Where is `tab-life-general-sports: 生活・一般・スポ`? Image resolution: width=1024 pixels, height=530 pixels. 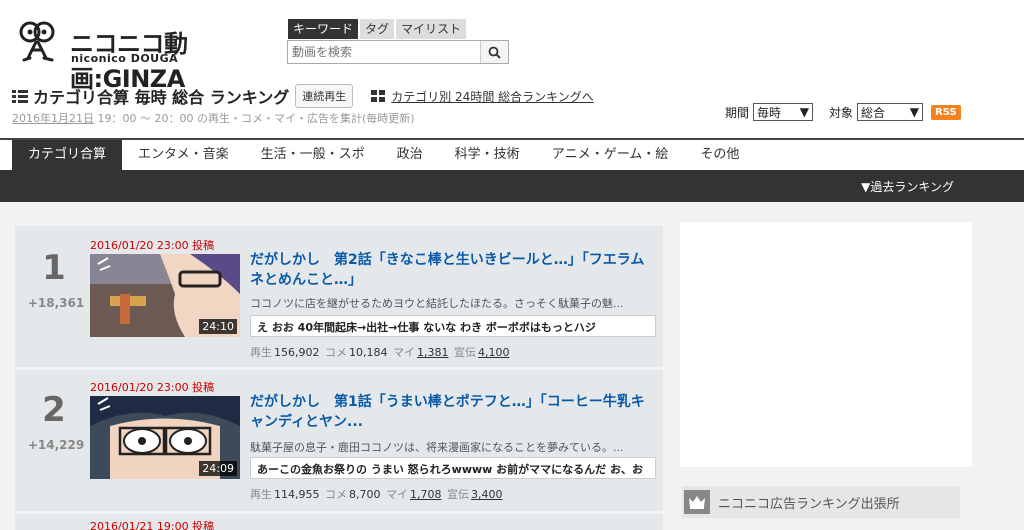
tab-life-general-sports: 生活・一般・スポ is located at coordinates (313, 155).